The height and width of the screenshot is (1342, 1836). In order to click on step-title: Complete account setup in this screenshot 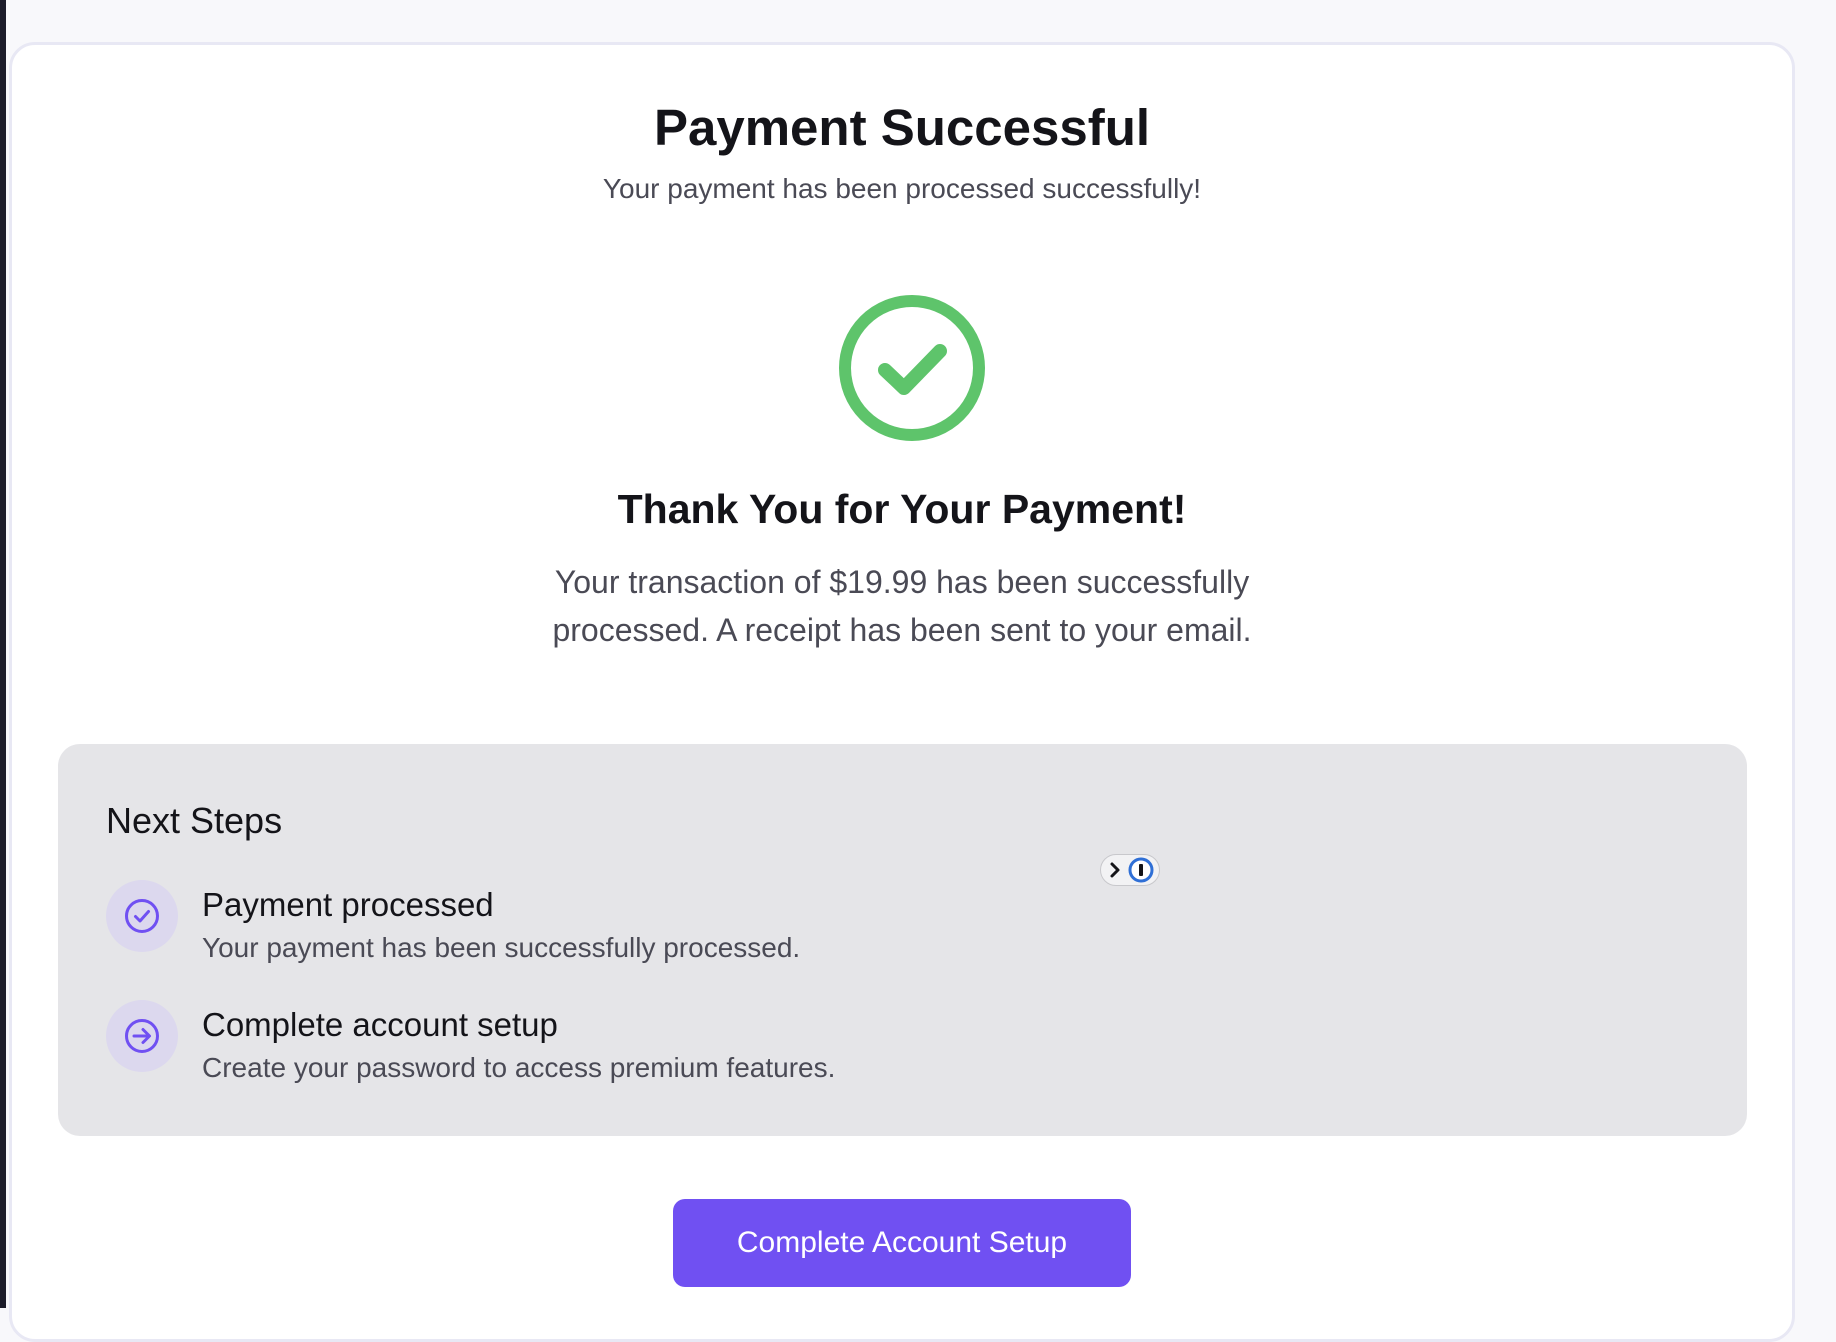, I will do `click(380, 1024)`.